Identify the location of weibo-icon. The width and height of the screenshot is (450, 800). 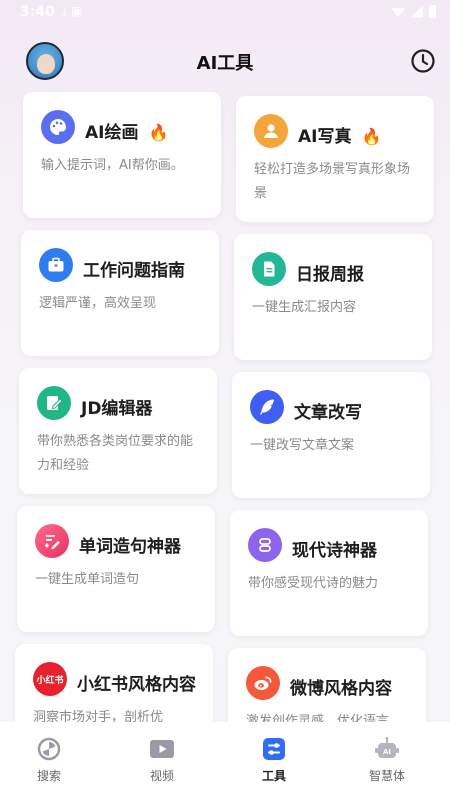
(263, 683).